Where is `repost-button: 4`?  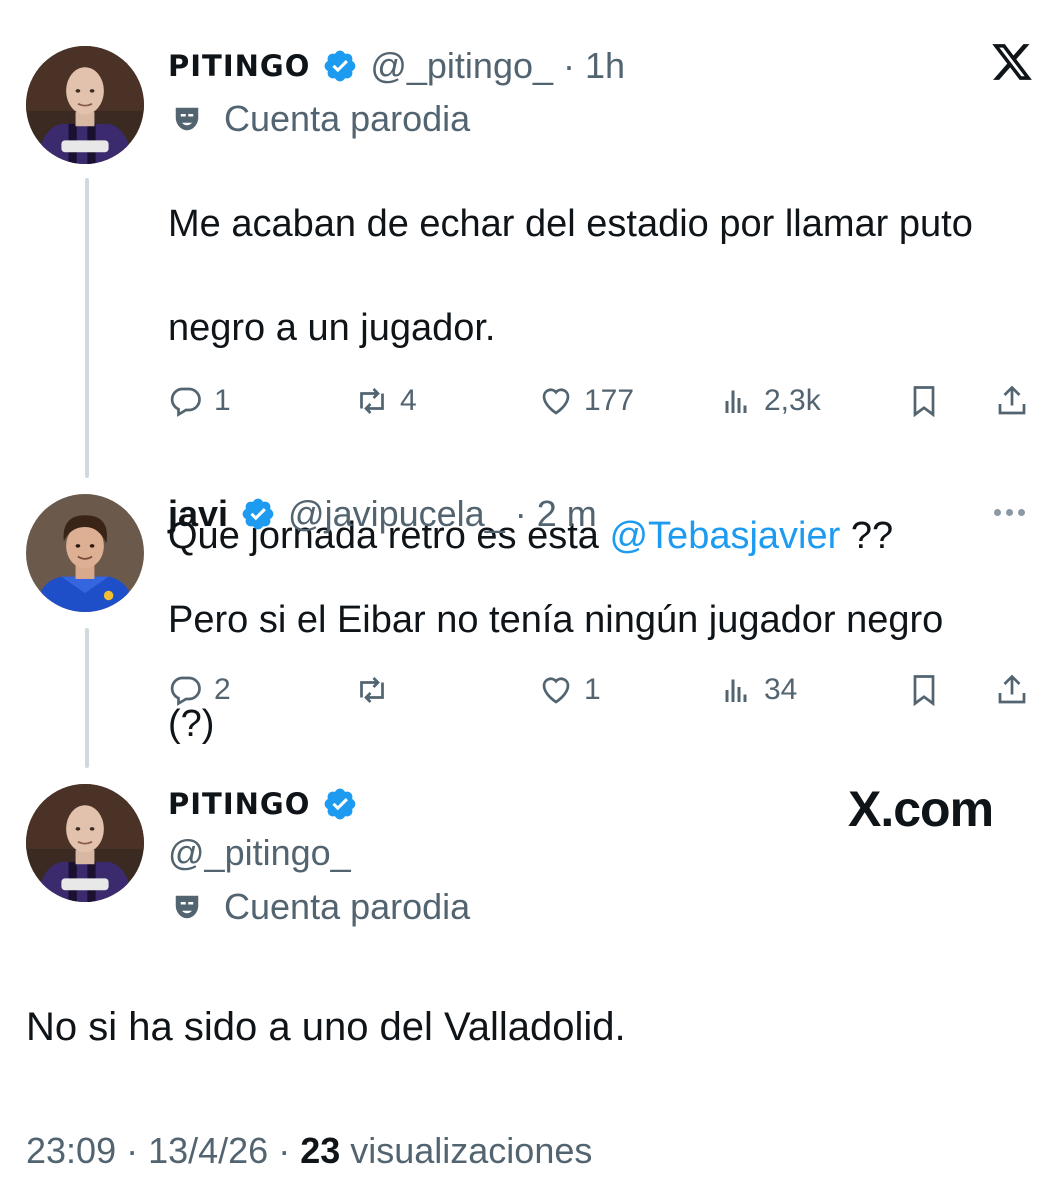
repost-button: 4 is located at coordinates (385, 401).